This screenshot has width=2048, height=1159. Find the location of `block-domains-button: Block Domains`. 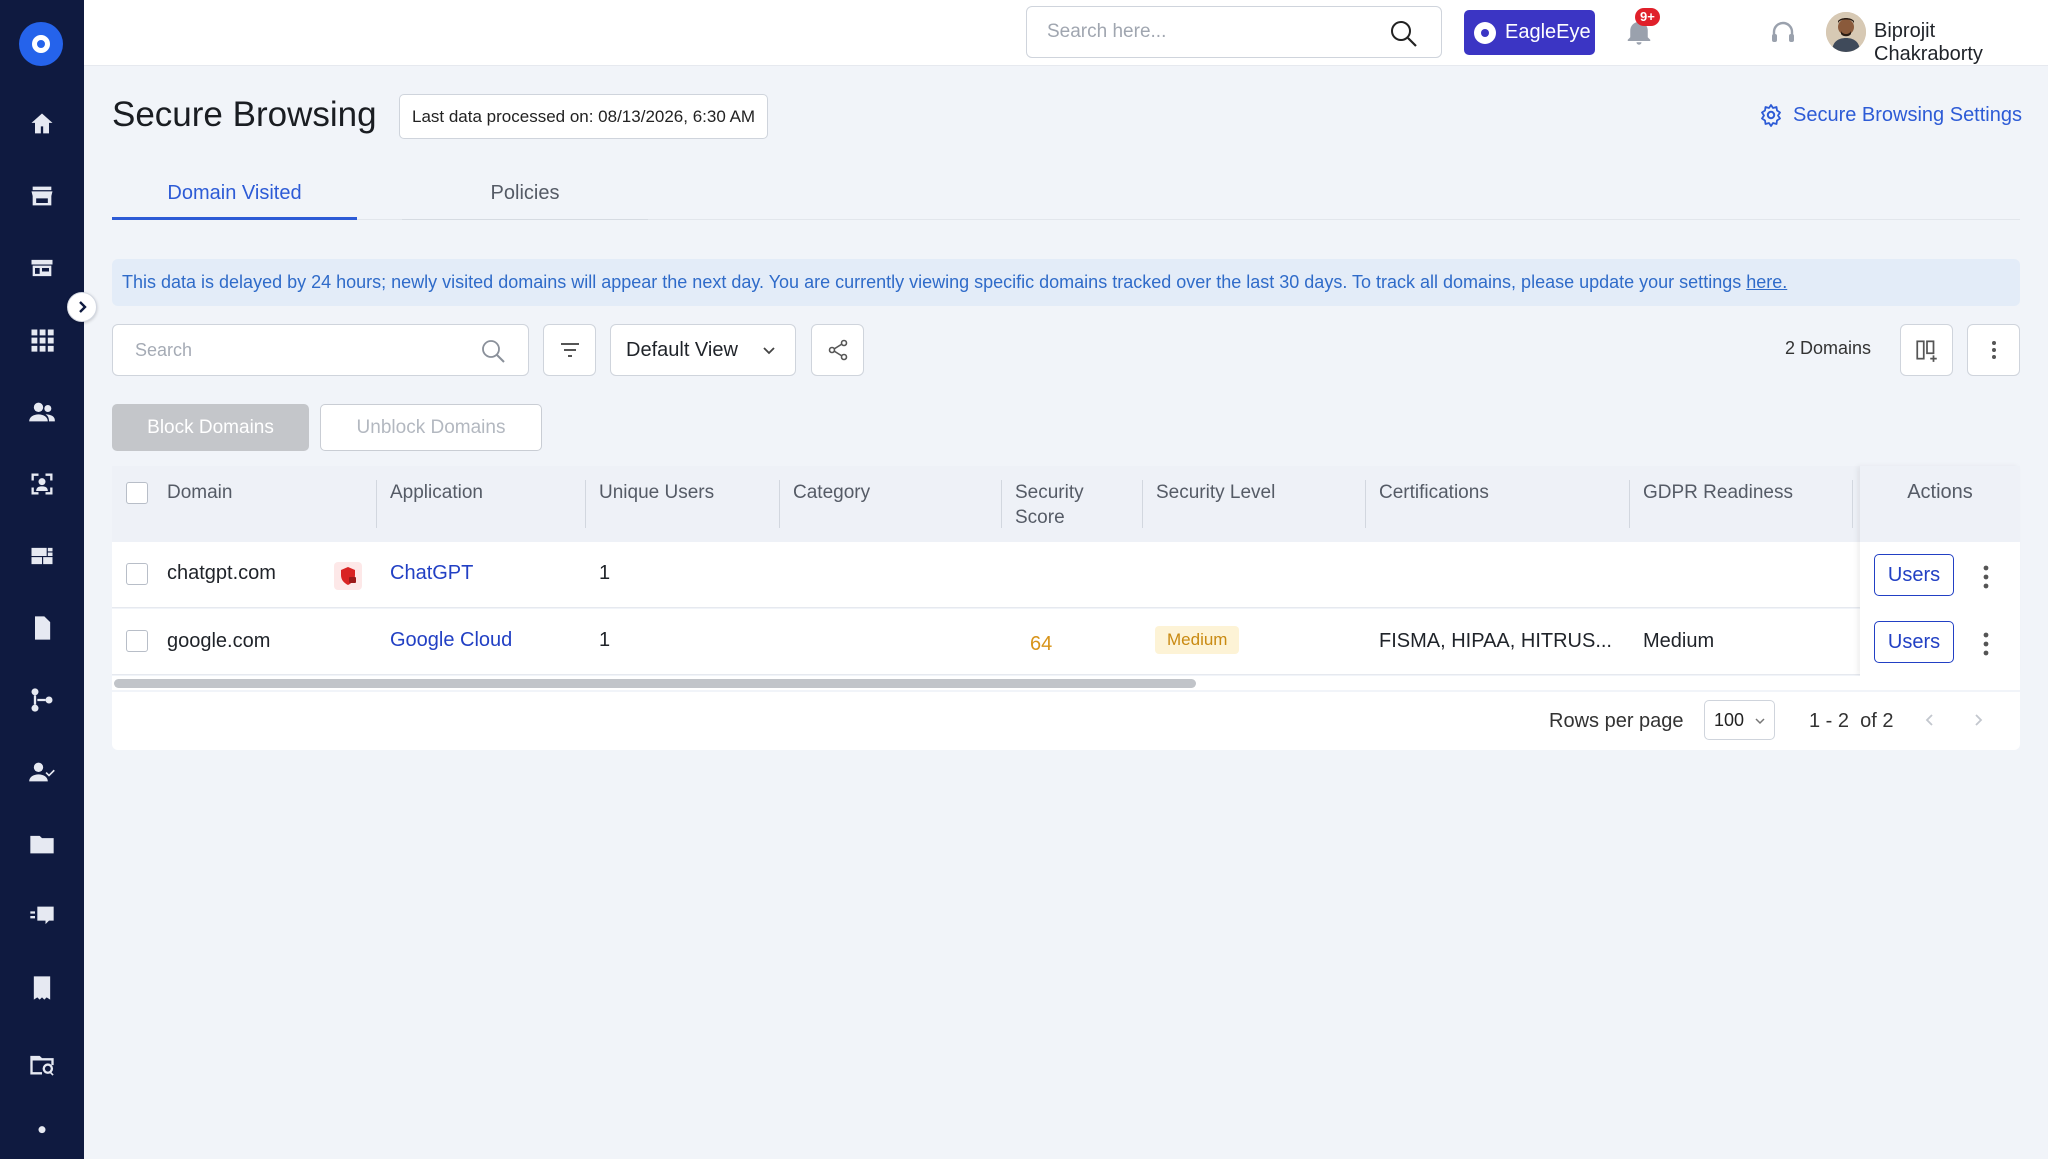

block-domains-button: Block Domains is located at coordinates (210, 427).